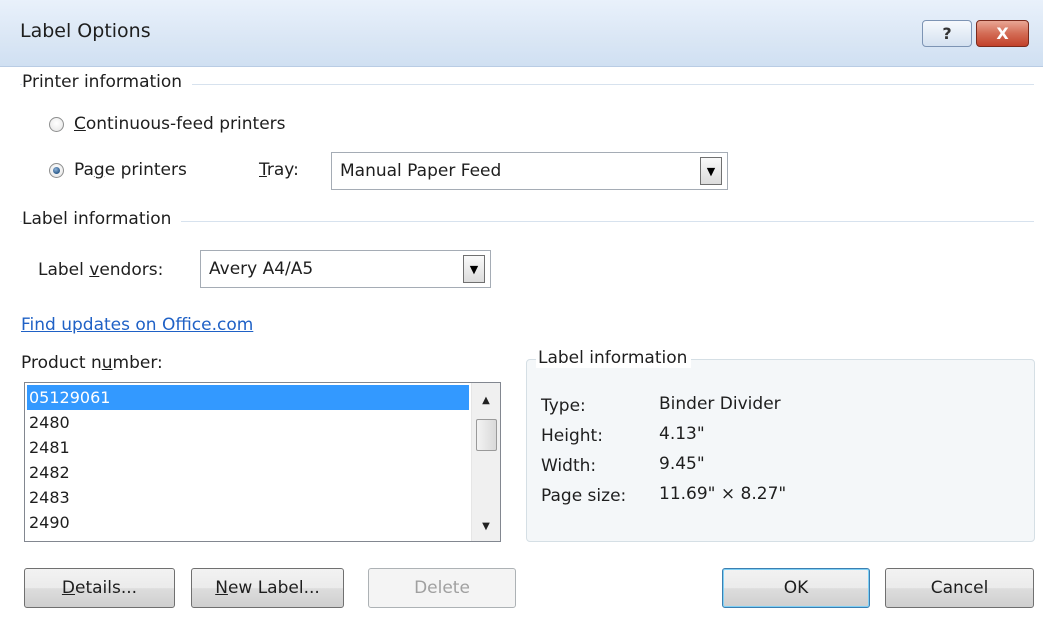  Describe the element at coordinates (720, 404) in the screenshot. I see `type-value: Binder Divider` at that location.